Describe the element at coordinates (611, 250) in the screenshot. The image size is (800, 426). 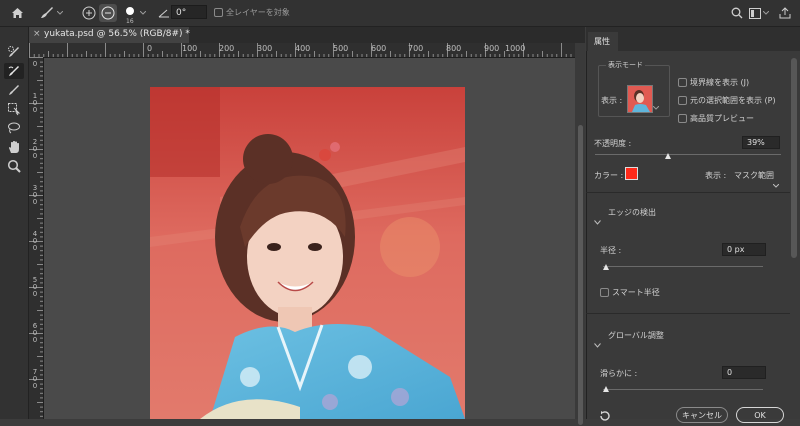
I see `radius-label: 半径 :` at that location.